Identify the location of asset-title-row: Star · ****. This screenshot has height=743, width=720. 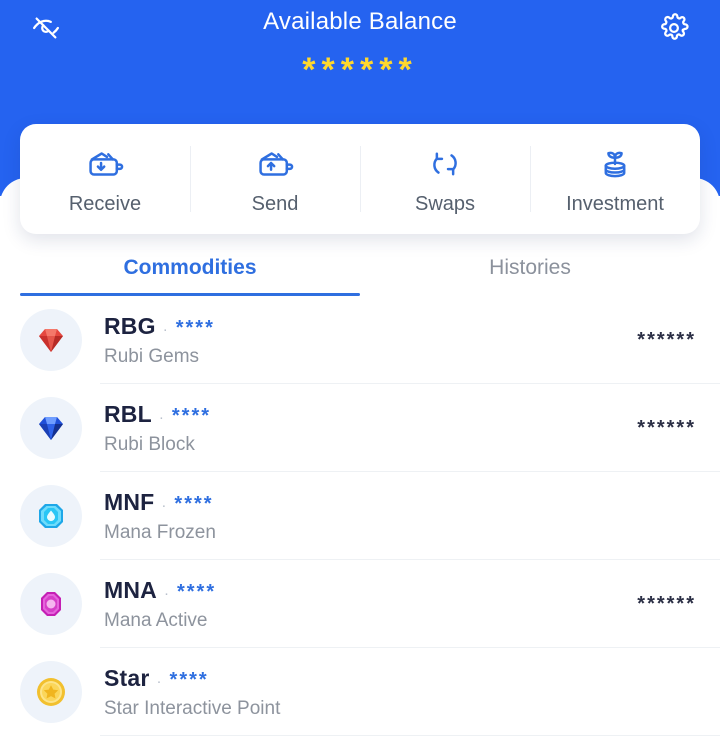
(400, 678).